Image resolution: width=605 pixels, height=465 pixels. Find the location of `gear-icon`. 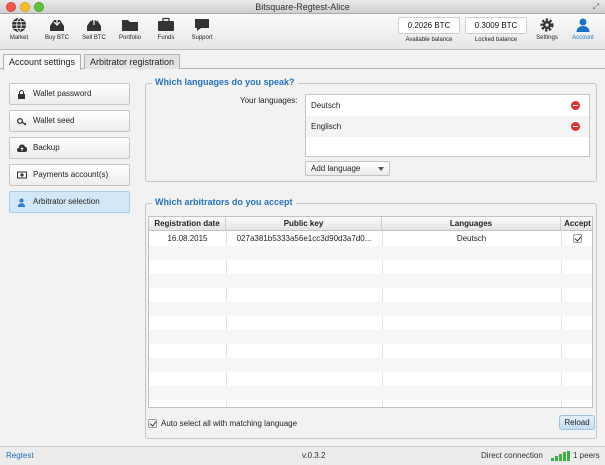

gear-icon is located at coordinates (547, 25).